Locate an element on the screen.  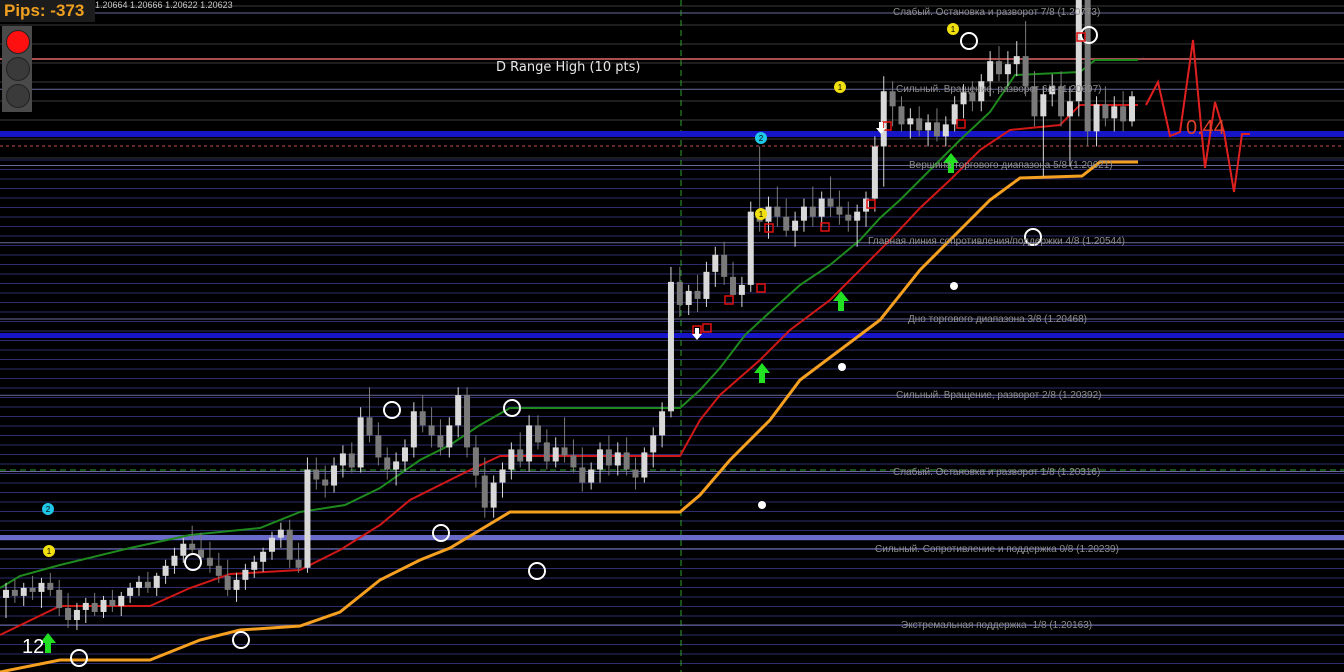
ratio-value: 0.44 is located at coordinates (1205, 128).